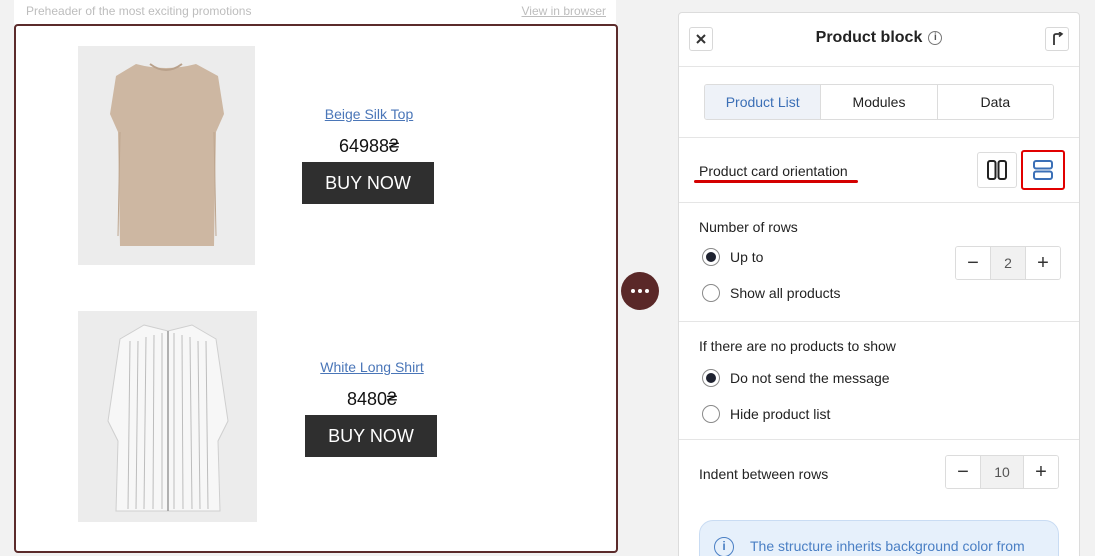 This screenshot has height=556, width=1095. I want to click on indent-stepper: − 10 +, so click(1002, 472).